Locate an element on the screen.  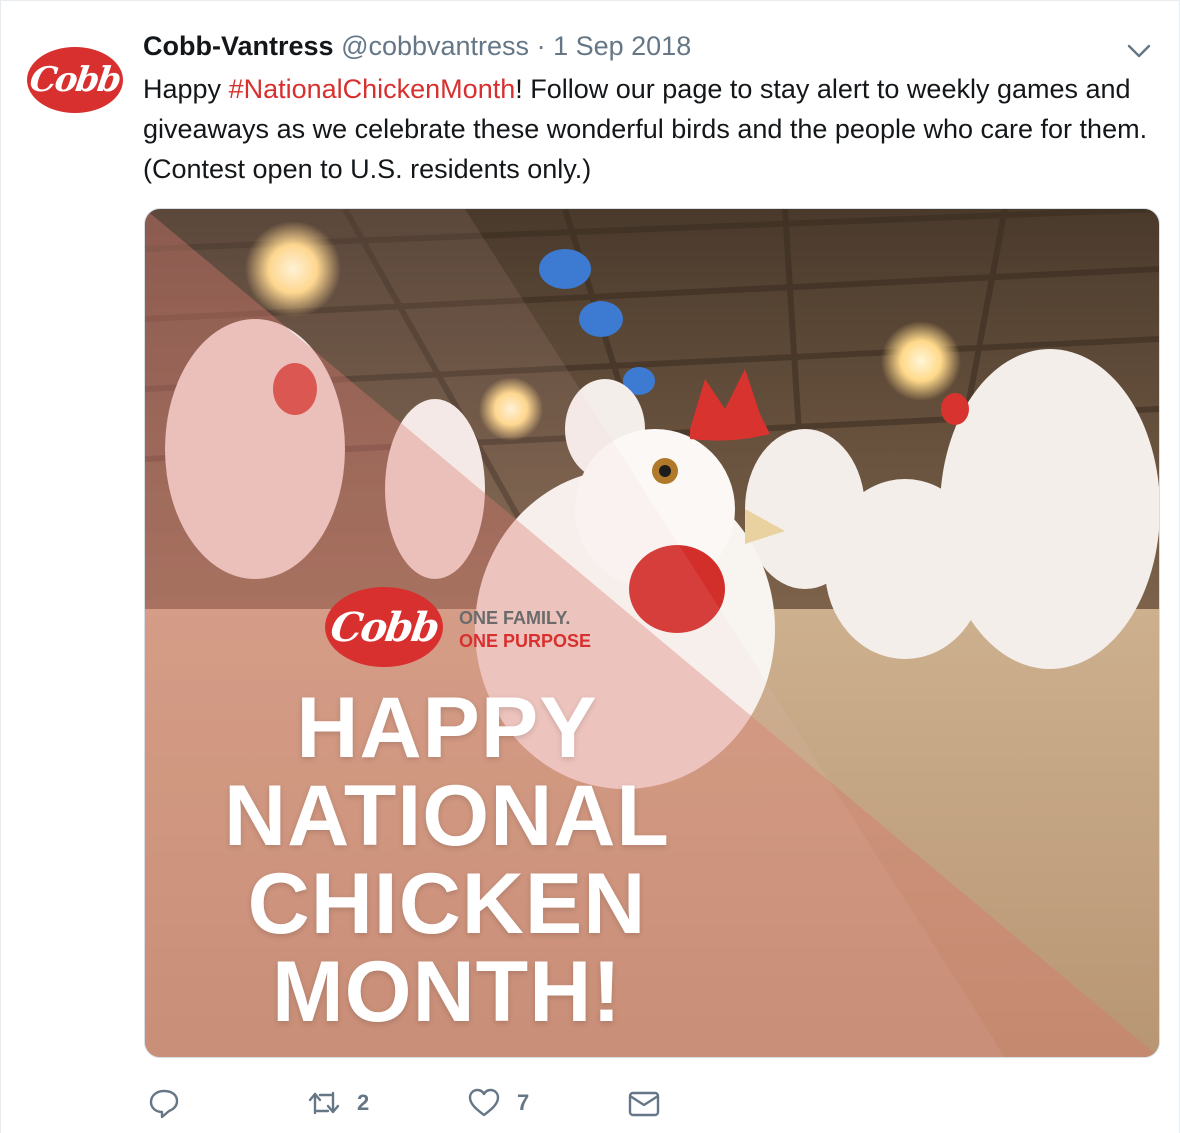
retweet-button: 2 is located at coordinates (338, 1103).